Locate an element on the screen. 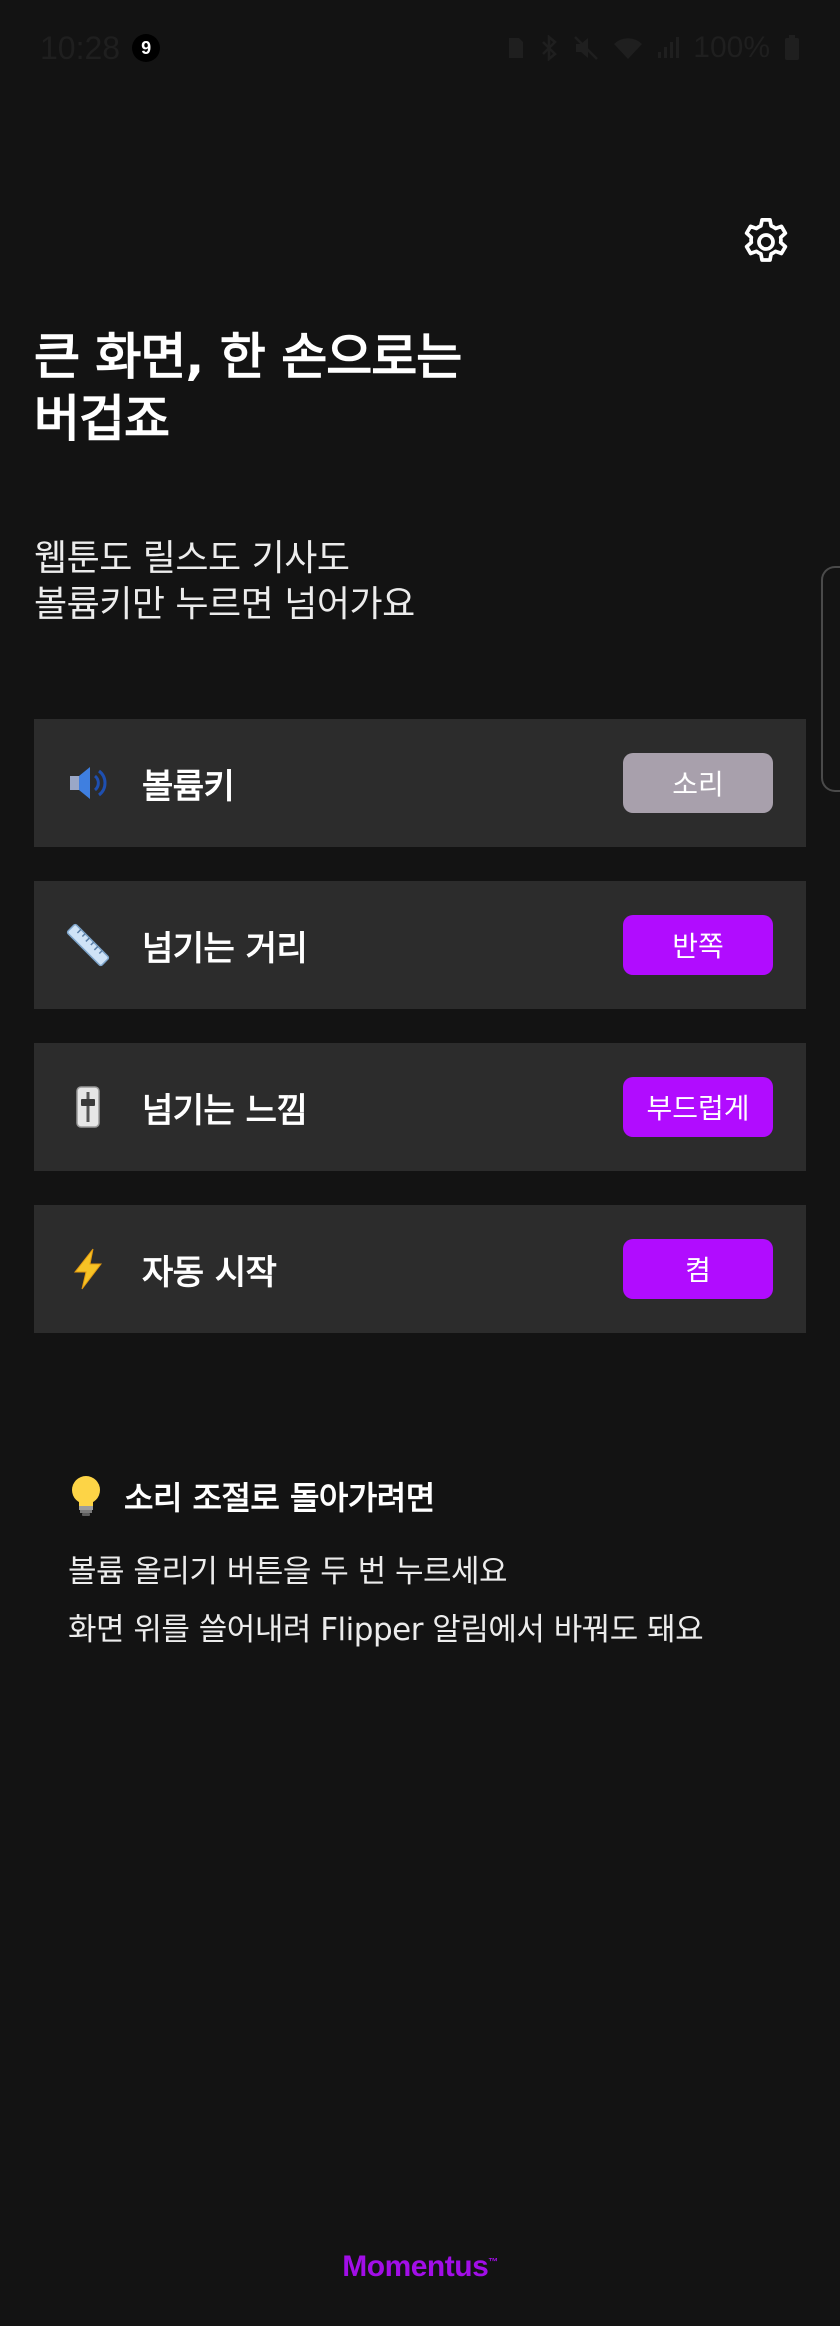  option-flip-distance: 넘기는 거리 반쪽 is located at coordinates (420, 945).